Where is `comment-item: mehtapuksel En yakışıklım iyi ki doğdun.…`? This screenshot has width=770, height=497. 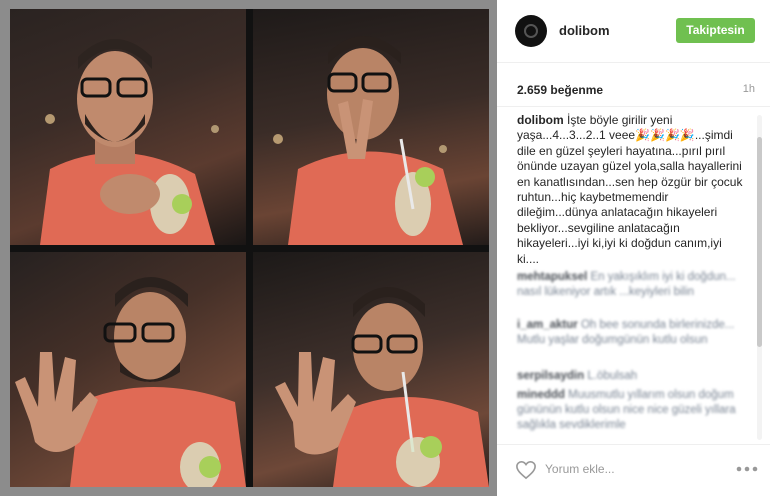 comment-item: mehtapuksel En yakışıklım iyi ki doğdun.… is located at coordinates (632, 285).